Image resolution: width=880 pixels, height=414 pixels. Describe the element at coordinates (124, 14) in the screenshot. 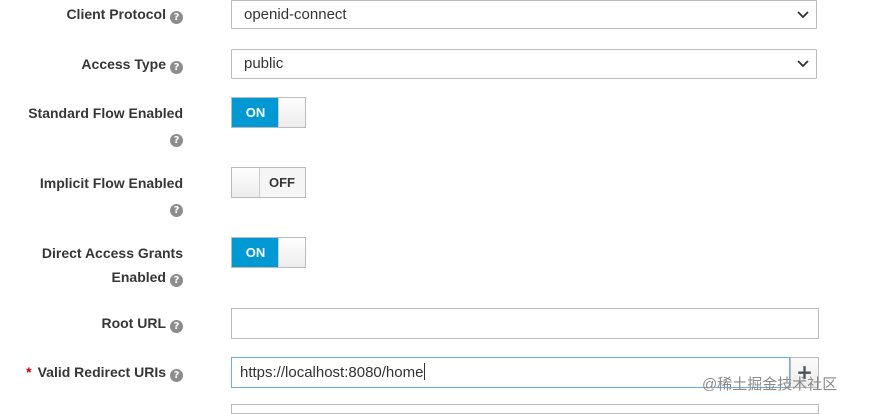

I see `client-protocol-label: Client Protocol?` at that location.